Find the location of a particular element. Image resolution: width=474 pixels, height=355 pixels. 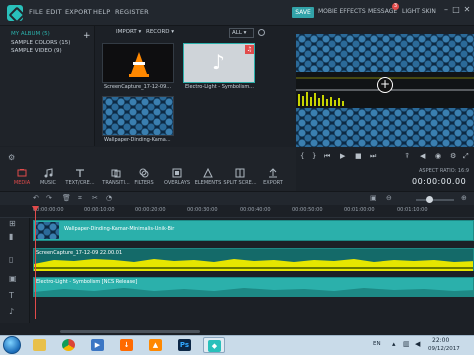

start-button is located at coordinates (12, 345).